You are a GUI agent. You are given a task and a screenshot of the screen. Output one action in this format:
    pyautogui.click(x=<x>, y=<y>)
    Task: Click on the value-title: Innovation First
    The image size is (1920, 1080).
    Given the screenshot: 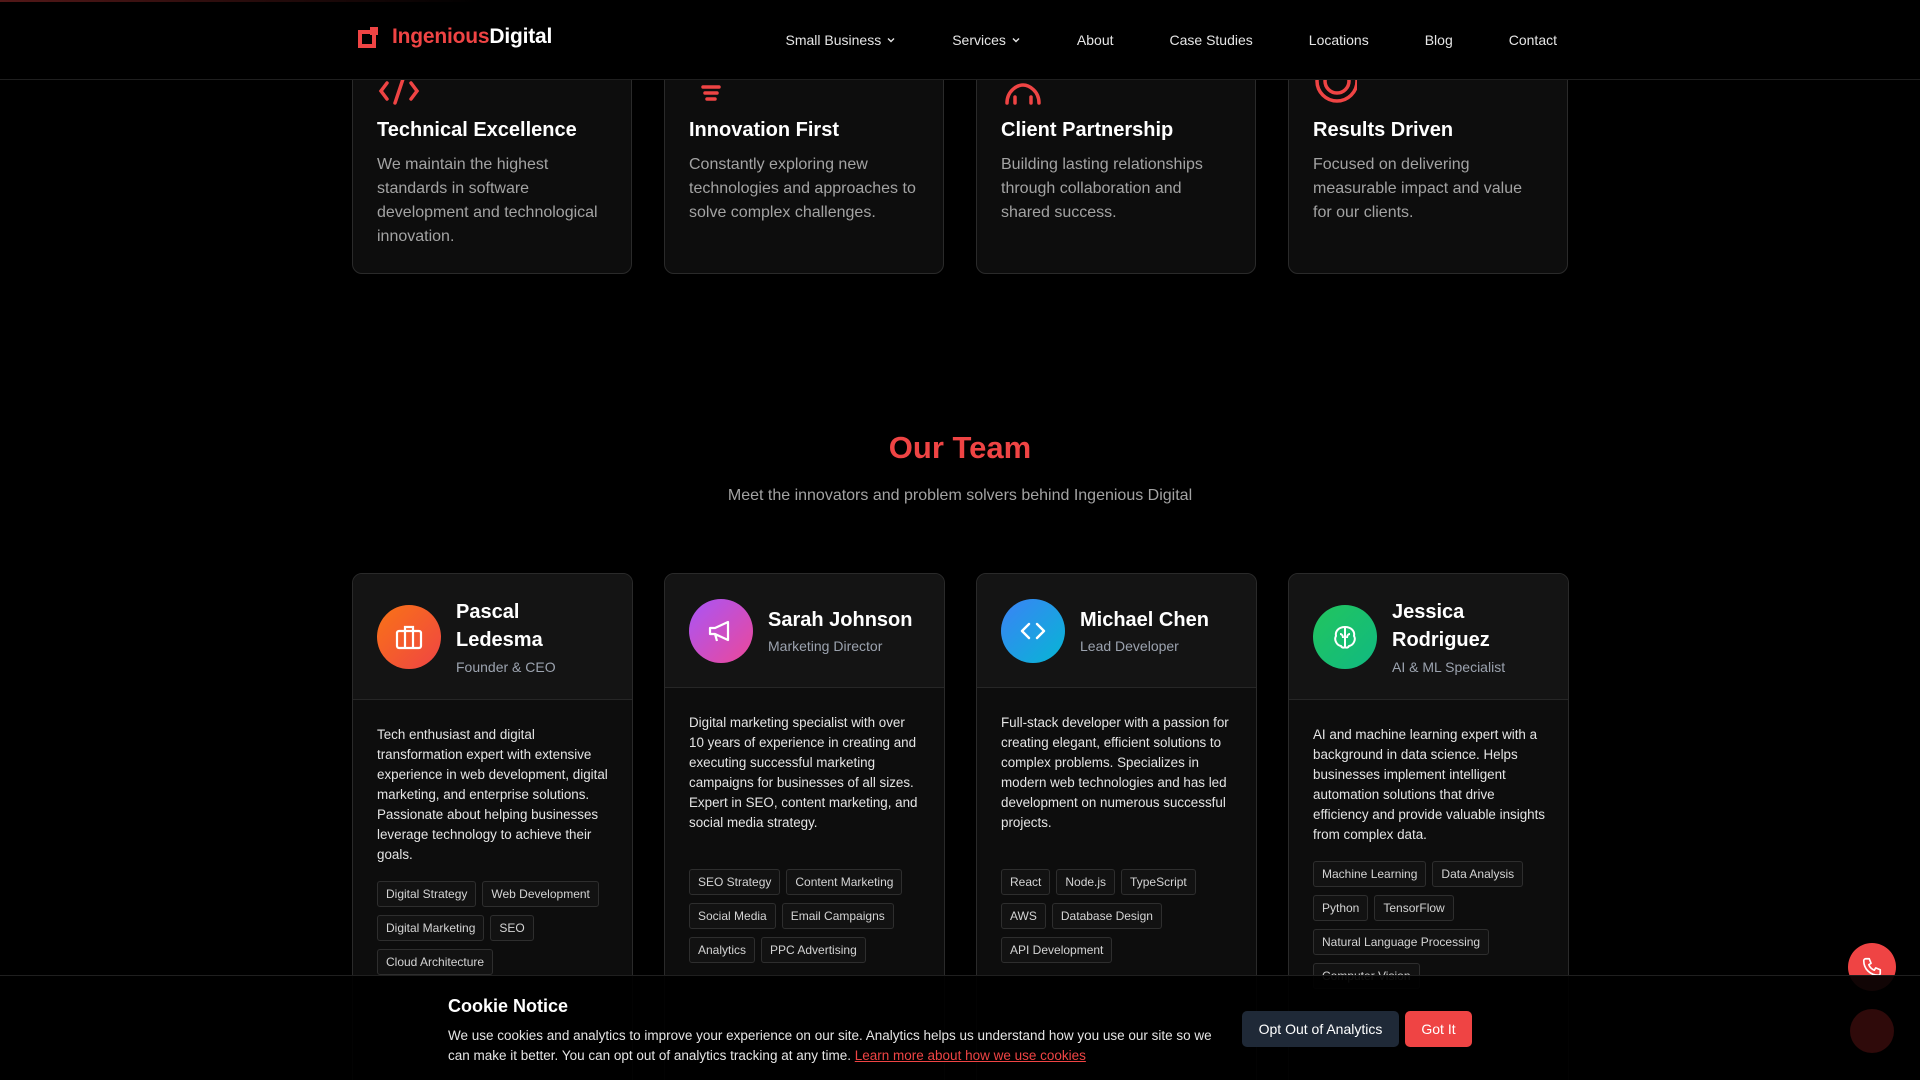 What is the action you would take?
    pyautogui.click(x=764, y=130)
    